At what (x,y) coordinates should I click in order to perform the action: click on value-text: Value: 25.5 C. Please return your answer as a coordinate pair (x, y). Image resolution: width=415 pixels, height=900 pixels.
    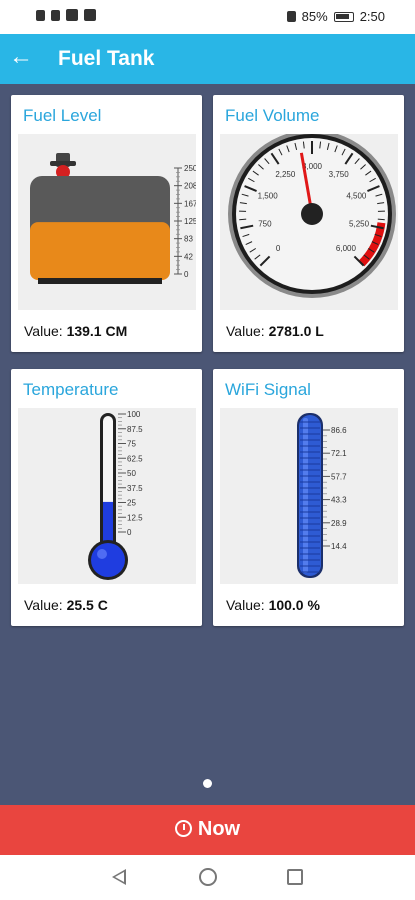
    Looking at the image, I should click on (66, 605).